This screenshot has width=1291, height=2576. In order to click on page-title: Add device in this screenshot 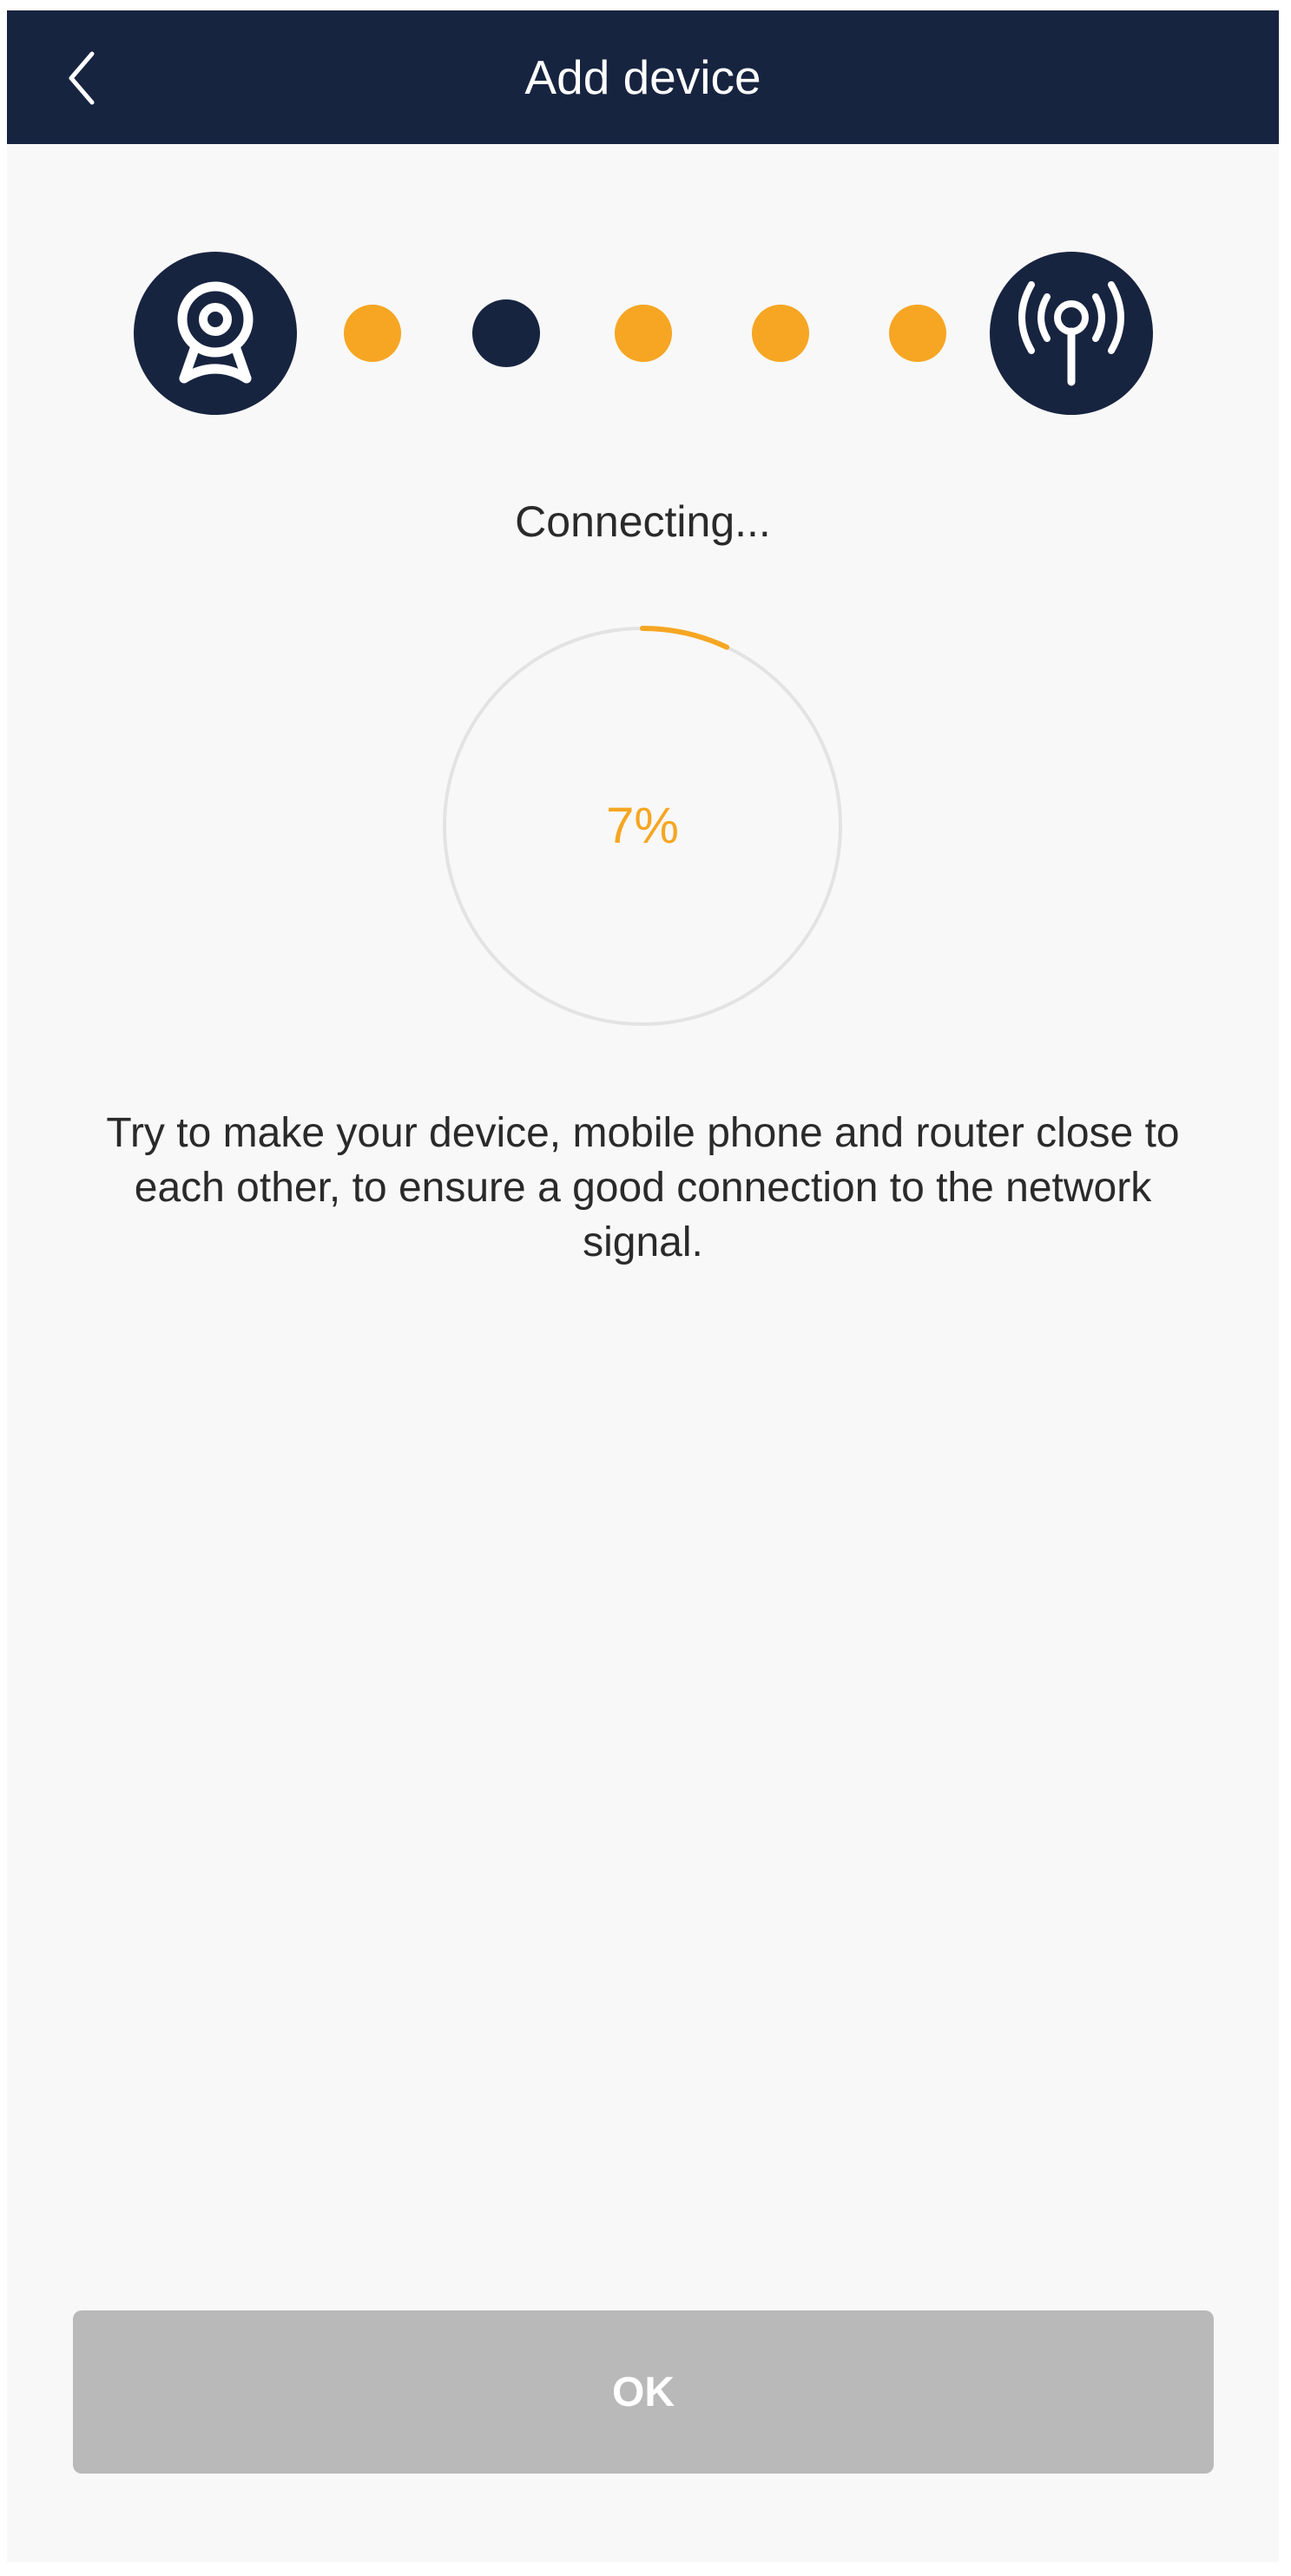, I will do `click(642, 77)`.